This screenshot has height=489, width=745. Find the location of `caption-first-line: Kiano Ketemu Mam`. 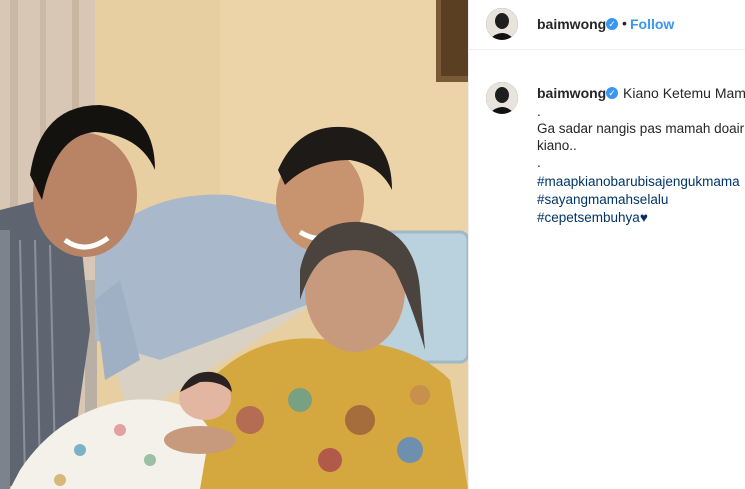

caption-first-line: Kiano Ketemu Mam is located at coordinates (684, 93).